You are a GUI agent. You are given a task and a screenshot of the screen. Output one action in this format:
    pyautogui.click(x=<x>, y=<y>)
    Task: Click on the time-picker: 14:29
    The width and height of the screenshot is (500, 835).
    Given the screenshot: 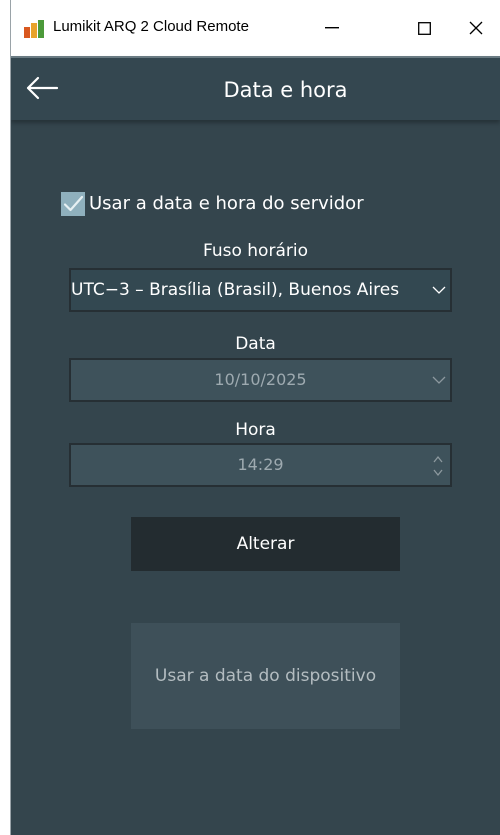 What is the action you would take?
    pyautogui.click(x=260, y=465)
    